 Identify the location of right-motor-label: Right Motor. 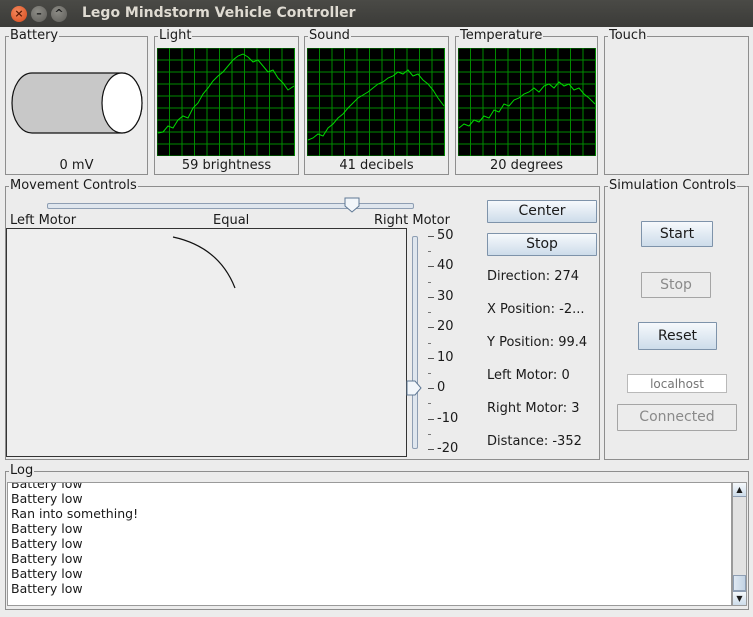
(412, 220).